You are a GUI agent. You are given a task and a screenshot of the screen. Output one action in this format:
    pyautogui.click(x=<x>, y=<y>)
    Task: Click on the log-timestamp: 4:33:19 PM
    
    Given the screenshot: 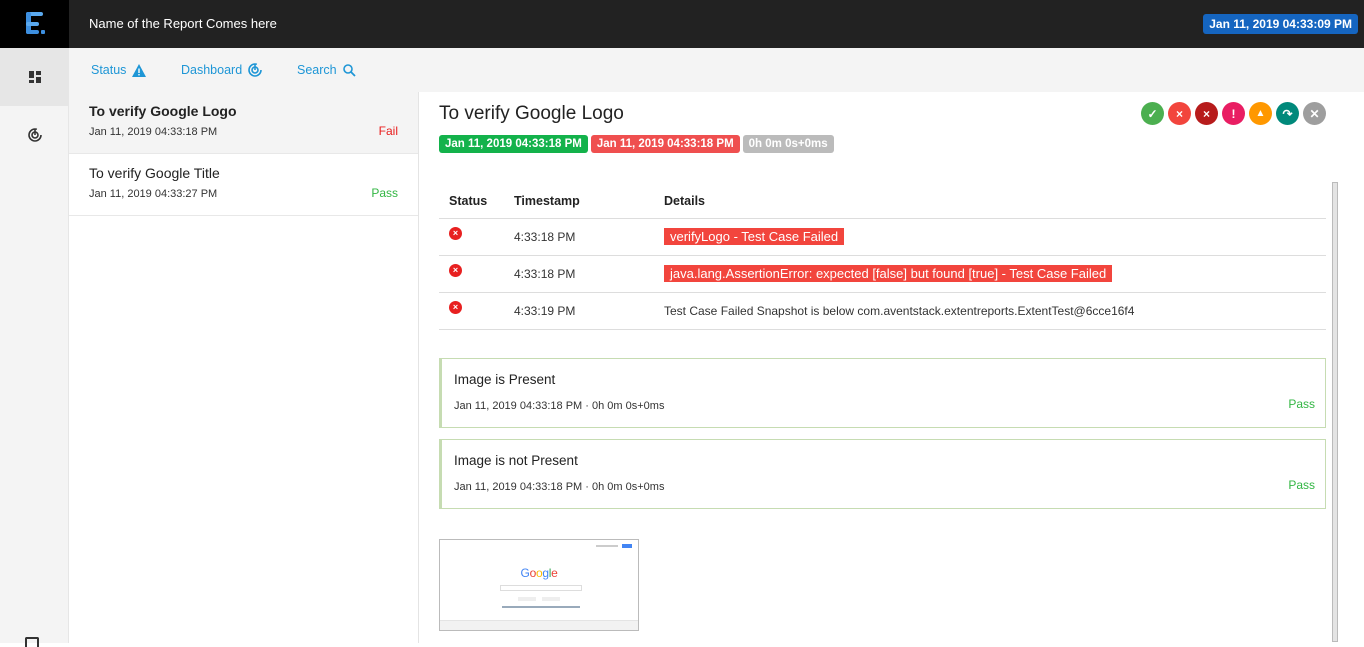 What is the action you would take?
    pyautogui.click(x=579, y=311)
    